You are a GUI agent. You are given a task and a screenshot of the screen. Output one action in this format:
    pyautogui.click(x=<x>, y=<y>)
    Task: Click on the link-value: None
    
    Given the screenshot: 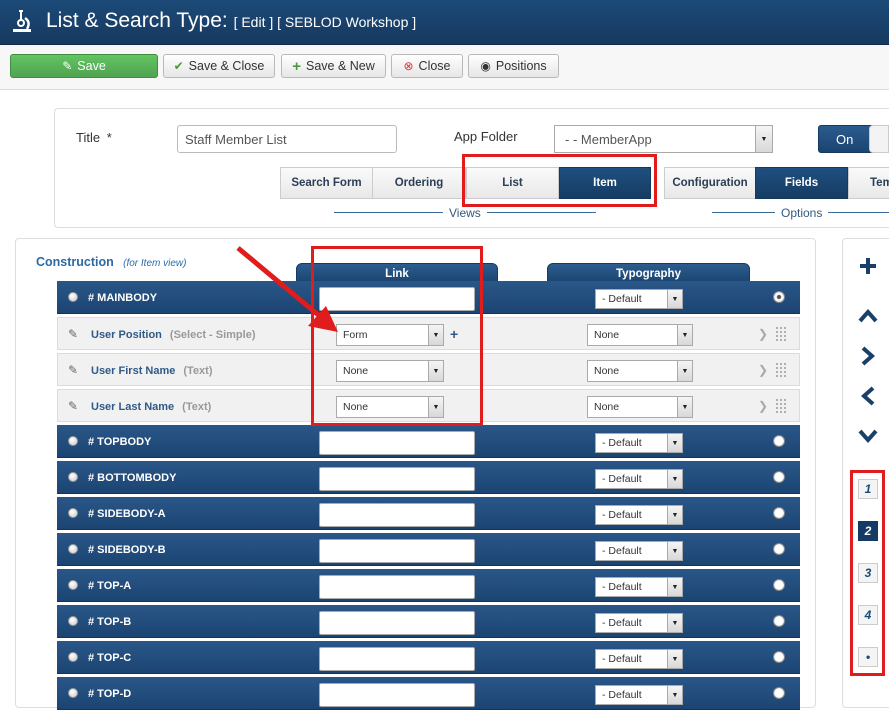 What is the action you would take?
    pyautogui.click(x=356, y=371)
    